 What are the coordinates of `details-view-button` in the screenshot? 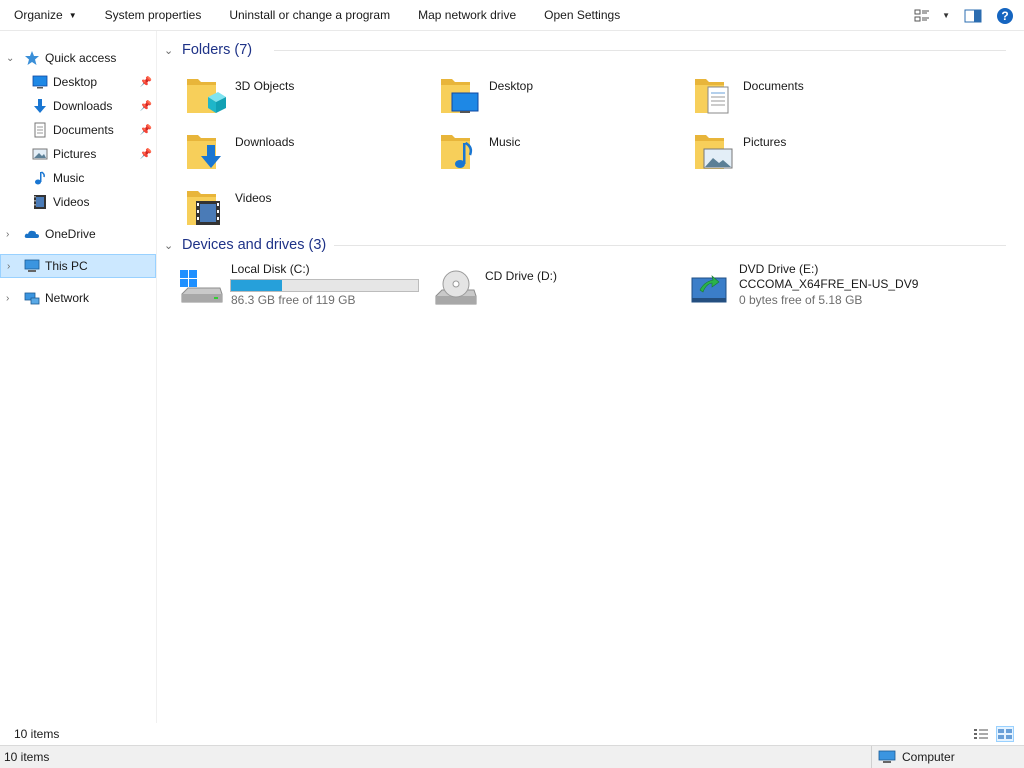 It's located at (981, 734).